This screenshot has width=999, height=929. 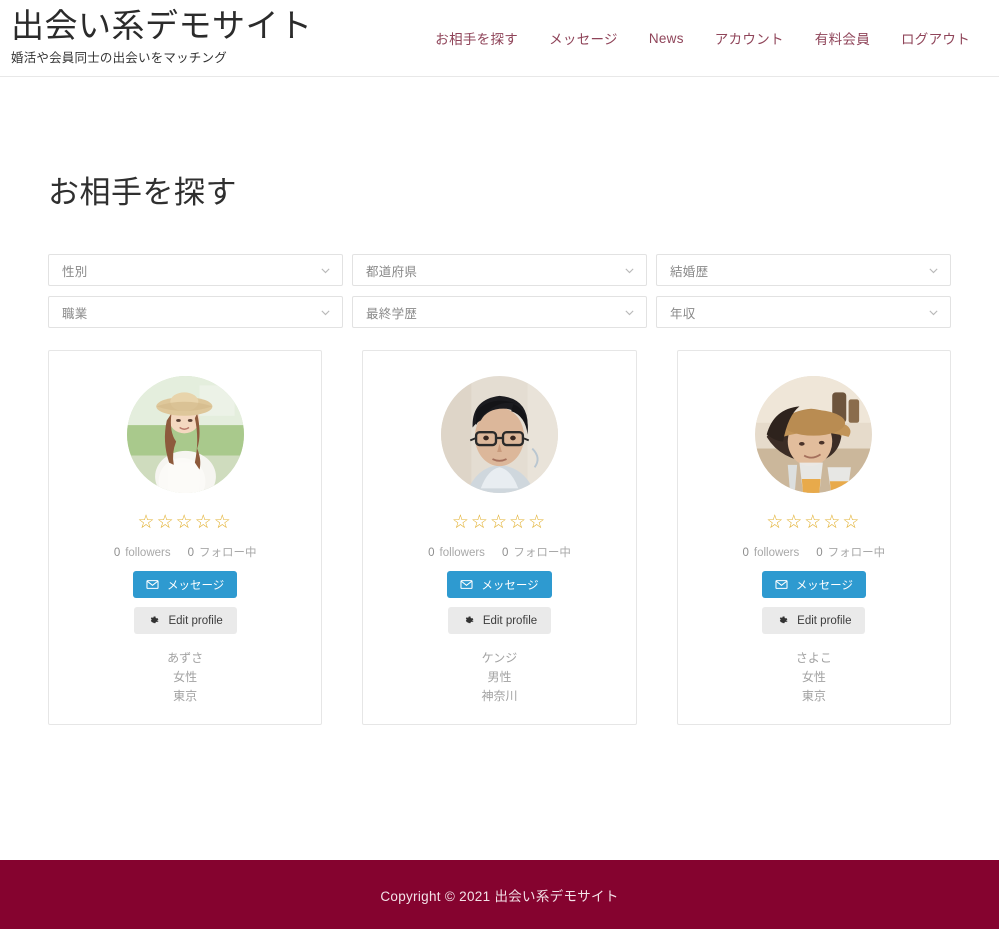 What do you see at coordinates (142, 192) in the screenshot?
I see `page-title: お相手を探す` at bounding box center [142, 192].